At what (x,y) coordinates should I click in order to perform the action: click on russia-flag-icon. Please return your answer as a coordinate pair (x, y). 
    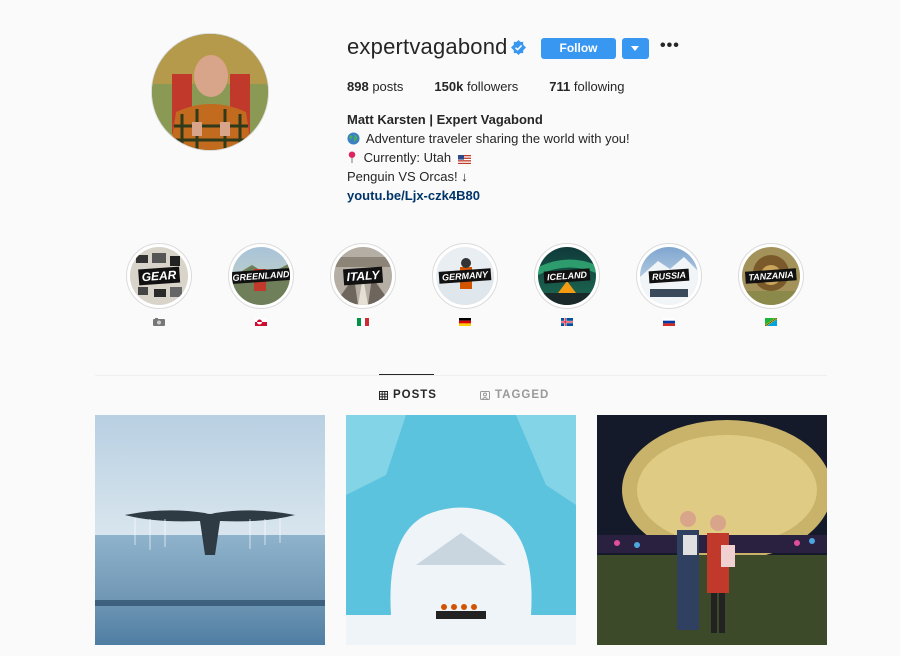
    Looking at the image, I should click on (669, 322).